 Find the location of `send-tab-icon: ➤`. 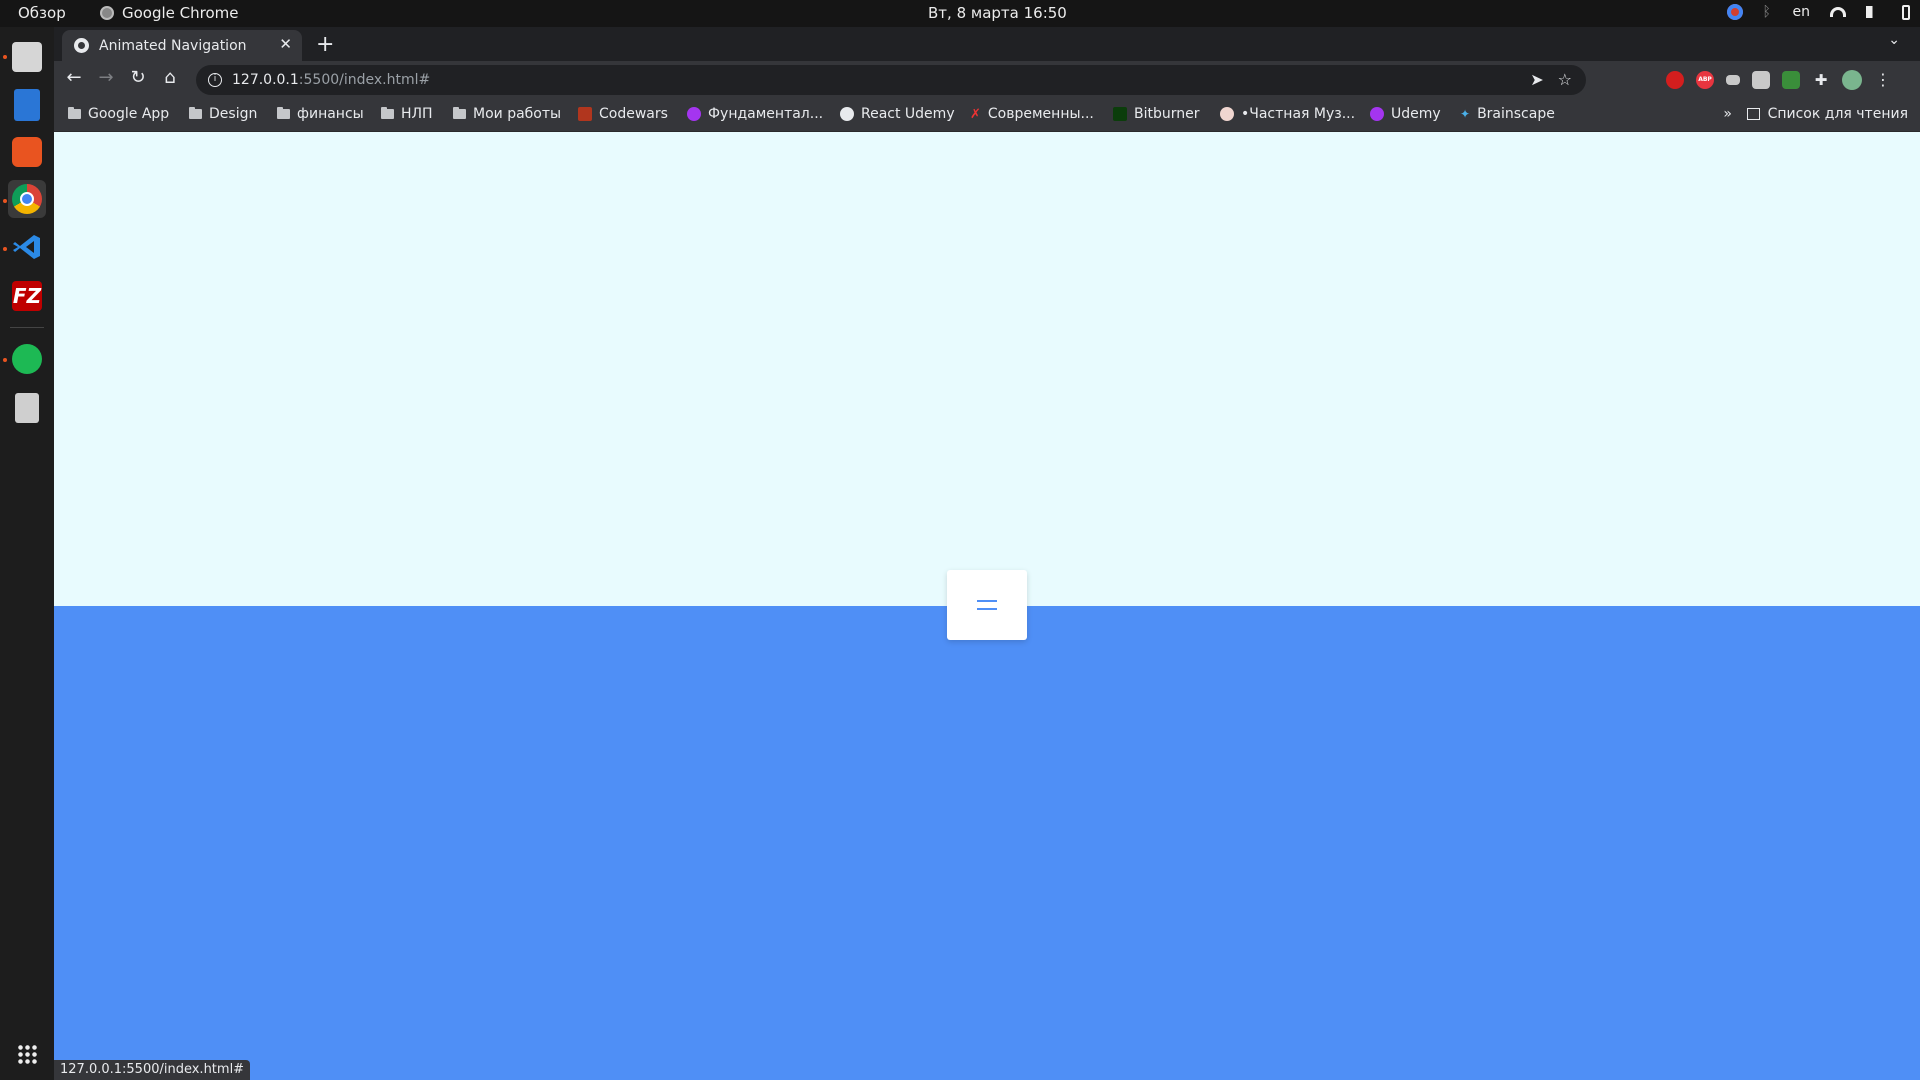

send-tab-icon: ➤ is located at coordinates (1536, 79).